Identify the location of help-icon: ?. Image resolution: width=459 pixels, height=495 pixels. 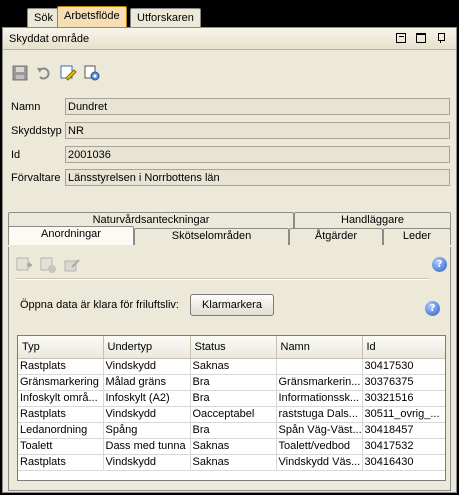
(439, 264).